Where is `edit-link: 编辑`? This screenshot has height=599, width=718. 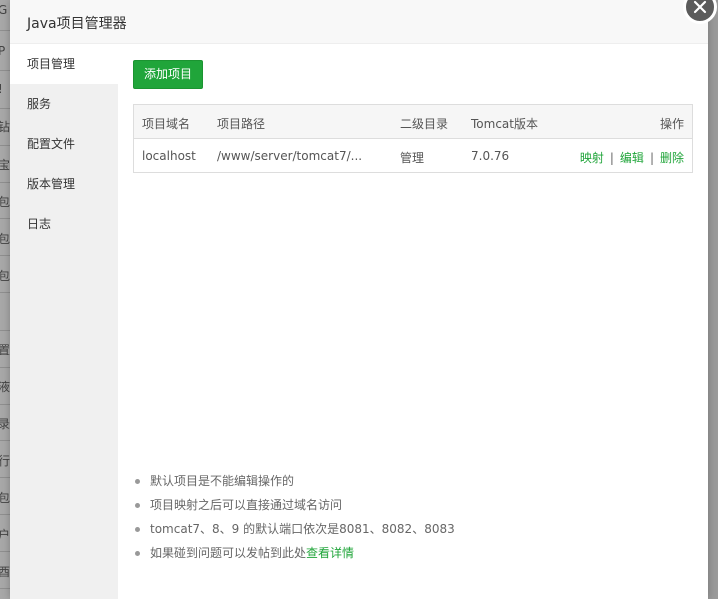 edit-link: 编辑 is located at coordinates (632, 158).